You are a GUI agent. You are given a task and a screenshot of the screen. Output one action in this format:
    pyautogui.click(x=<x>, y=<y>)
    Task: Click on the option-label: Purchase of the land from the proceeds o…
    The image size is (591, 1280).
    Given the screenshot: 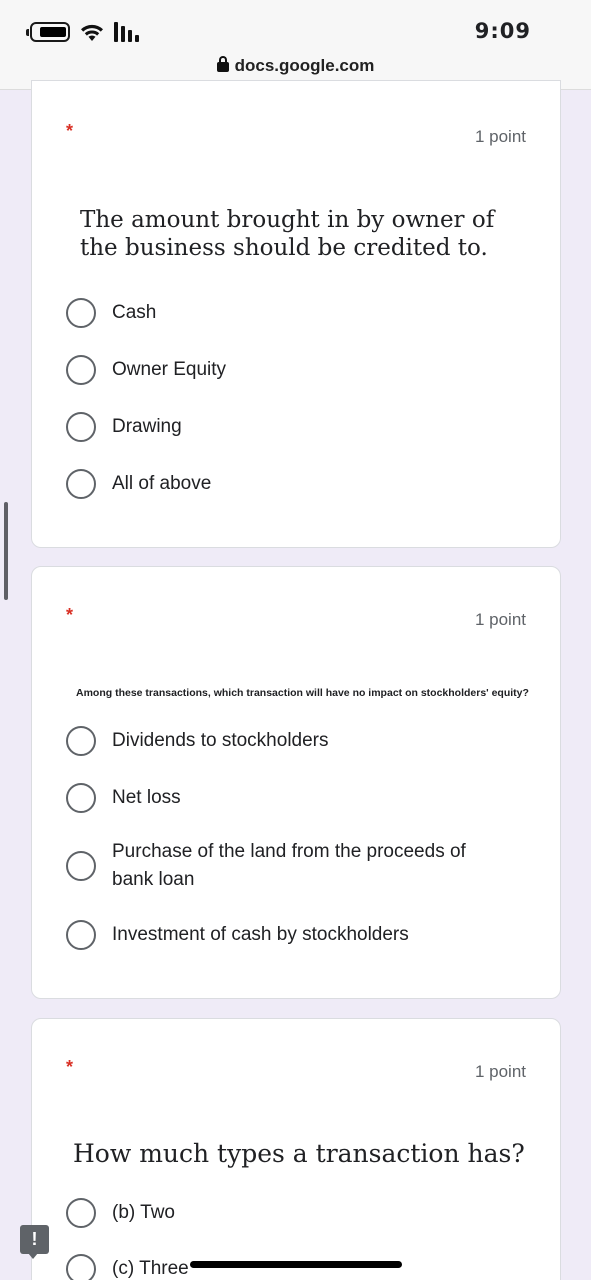 What is the action you would take?
    pyautogui.click(x=289, y=865)
    